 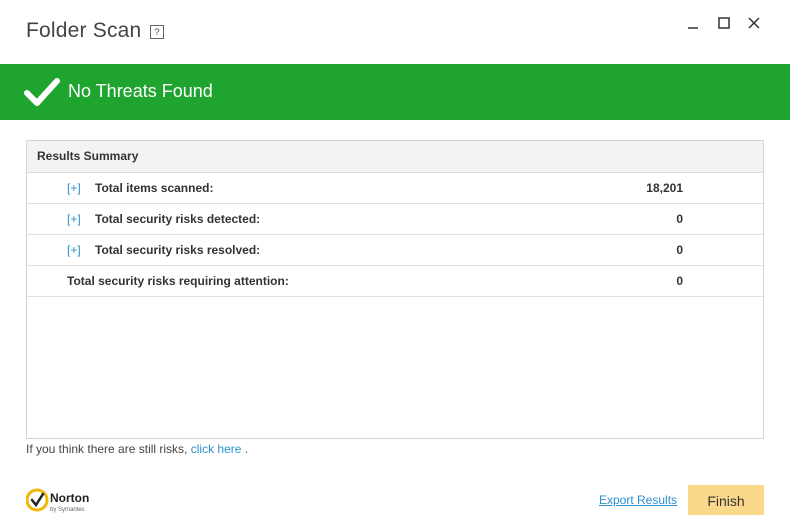 I want to click on logo-name: Norton, so click(x=69, y=498).